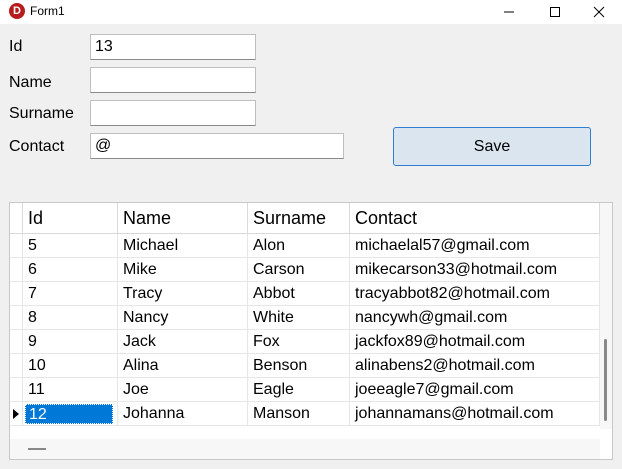  What do you see at coordinates (173, 113) in the screenshot?
I see `surname-field` at bounding box center [173, 113].